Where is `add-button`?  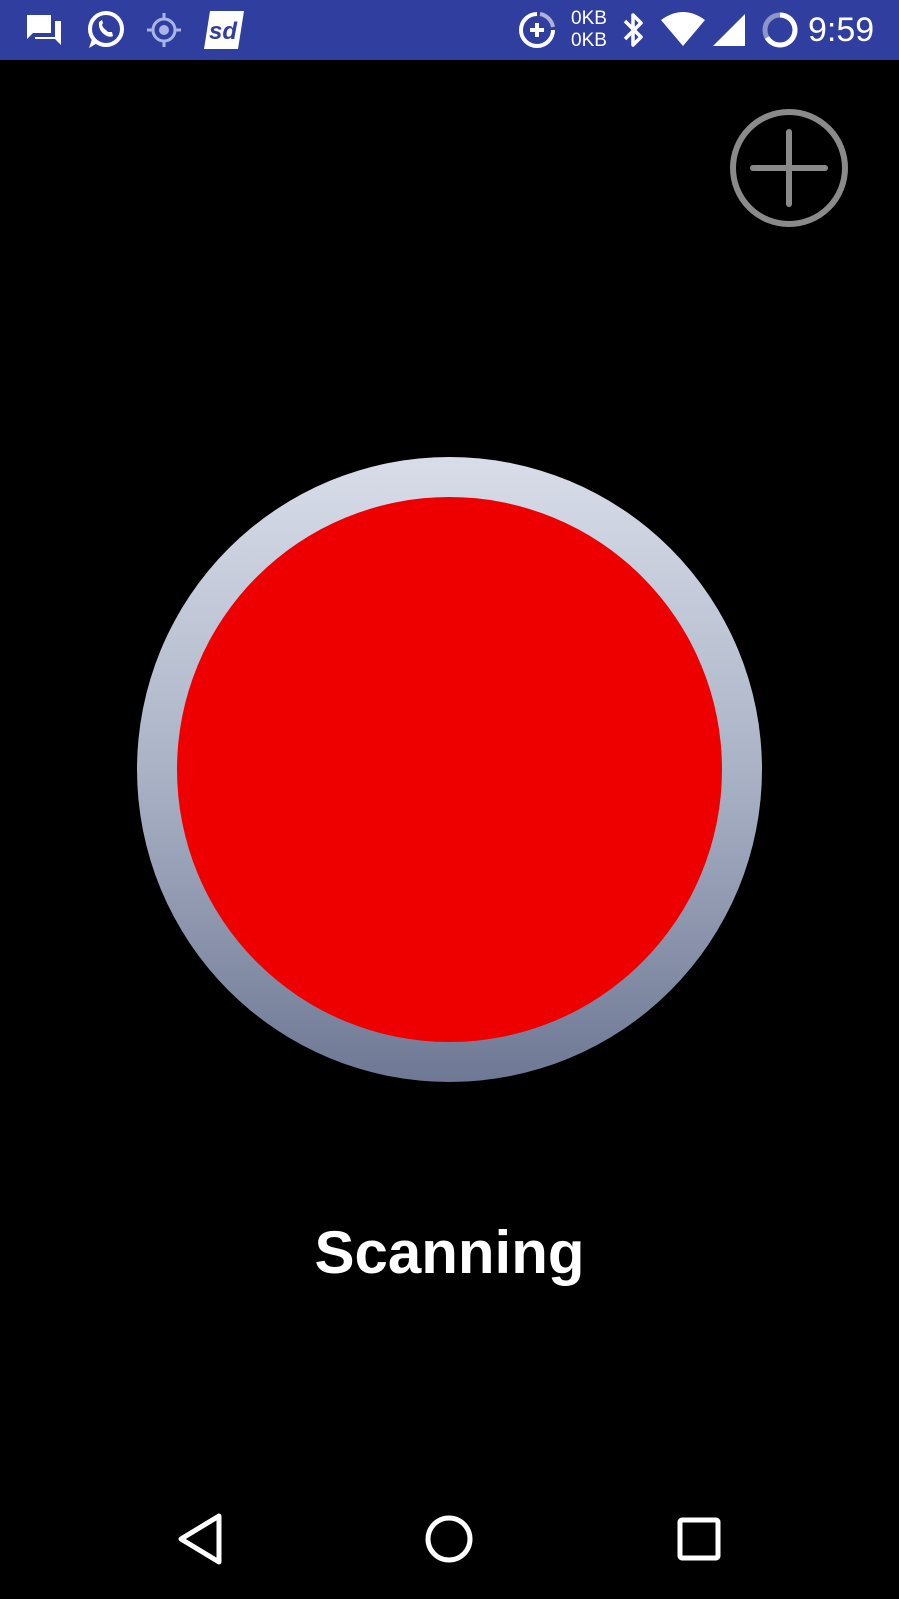 add-button is located at coordinates (789, 168).